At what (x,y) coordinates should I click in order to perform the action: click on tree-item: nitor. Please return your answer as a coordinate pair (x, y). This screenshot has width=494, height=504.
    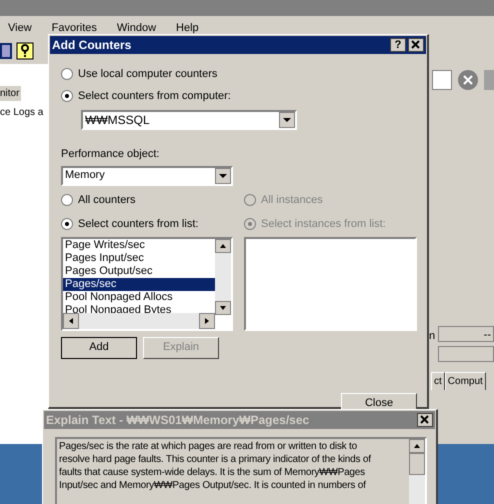
    Looking at the image, I should click on (11, 93).